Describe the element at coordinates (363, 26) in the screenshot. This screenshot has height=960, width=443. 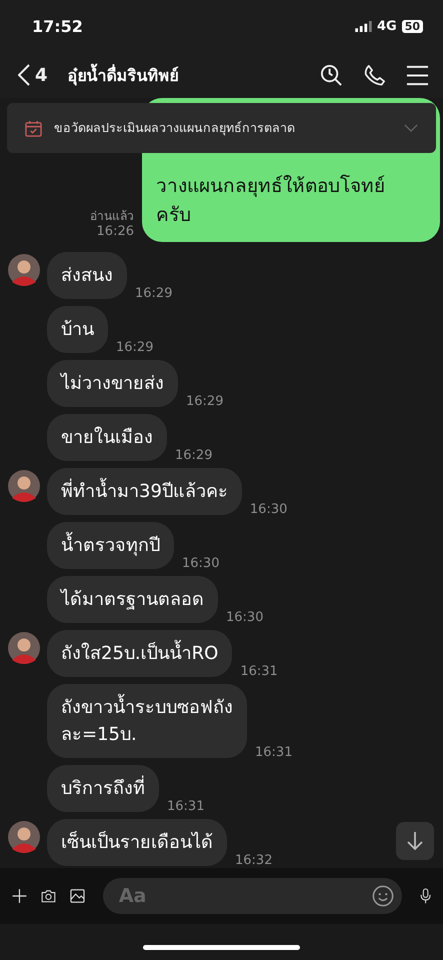
I see `signal-icon` at that location.